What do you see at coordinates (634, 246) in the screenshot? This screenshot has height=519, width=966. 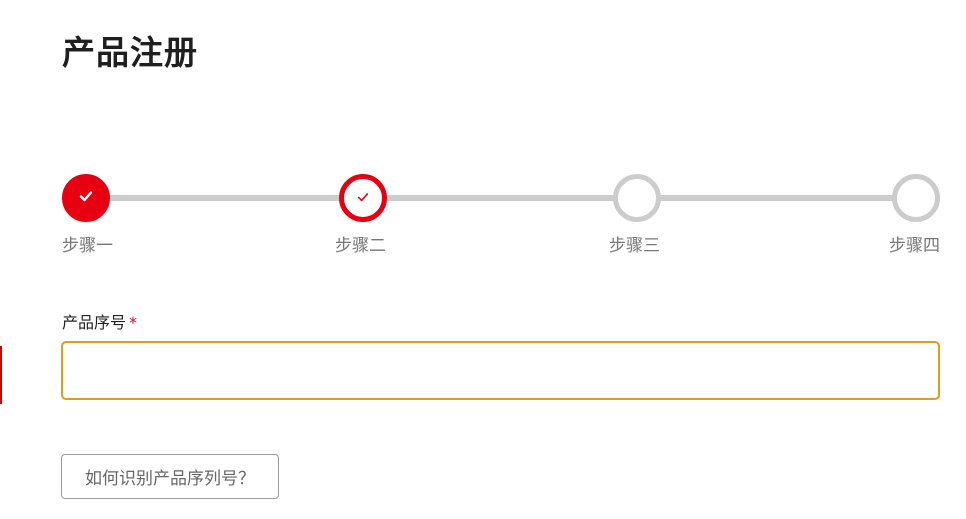 I see `step-3-label: 步骤三` at bounding box center [634, 246].